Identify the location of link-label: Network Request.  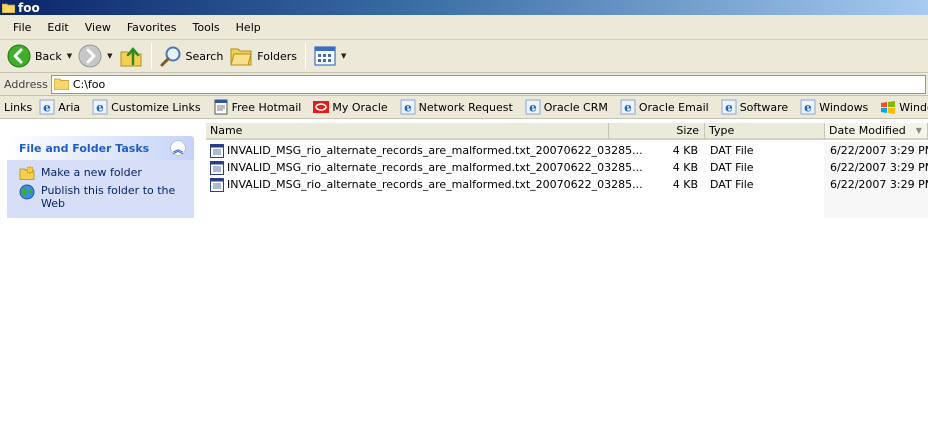
(465, 107).